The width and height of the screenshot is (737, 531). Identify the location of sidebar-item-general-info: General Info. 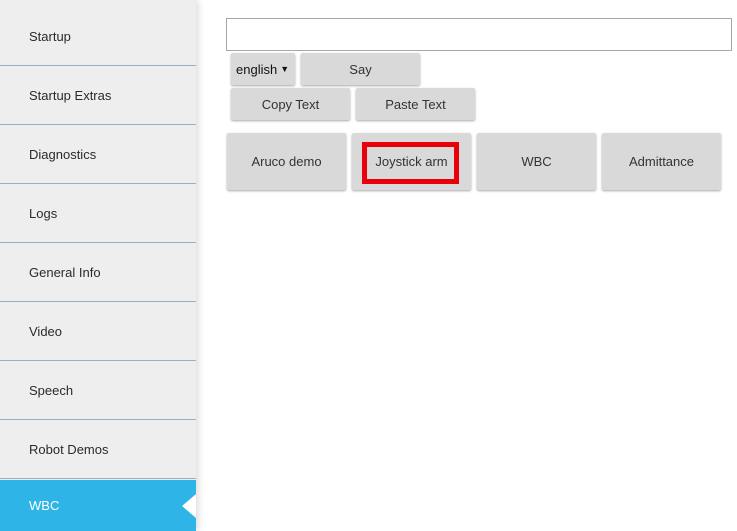
(98, 273).